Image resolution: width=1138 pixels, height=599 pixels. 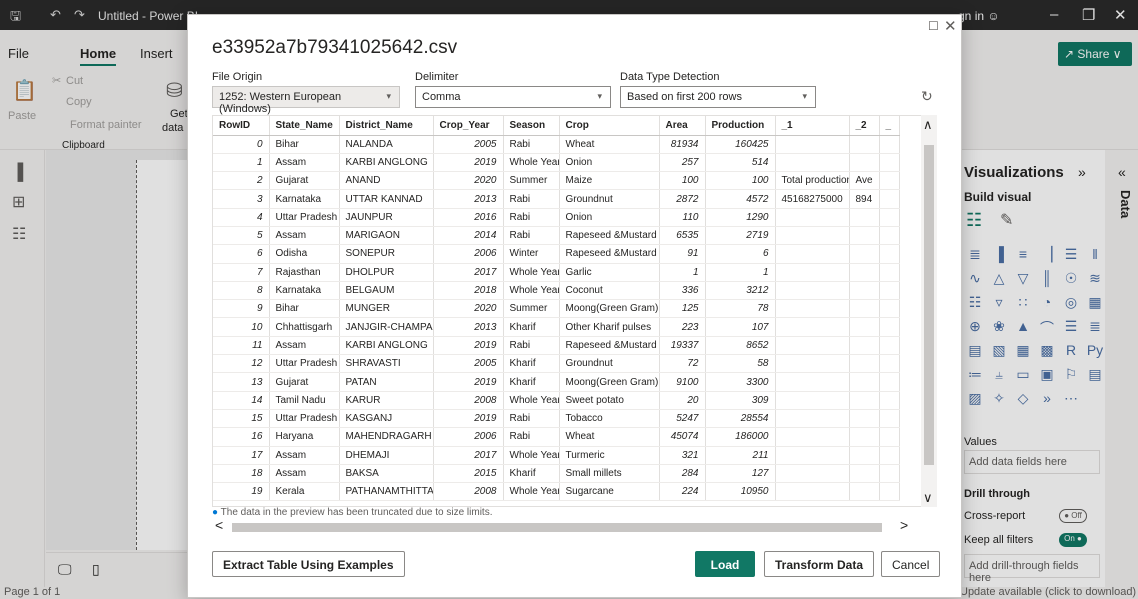 What do you see at coordinates (468, 126) in the screenshot?
I see `column-header: Crop_Year` at bounding box center [468, 126].